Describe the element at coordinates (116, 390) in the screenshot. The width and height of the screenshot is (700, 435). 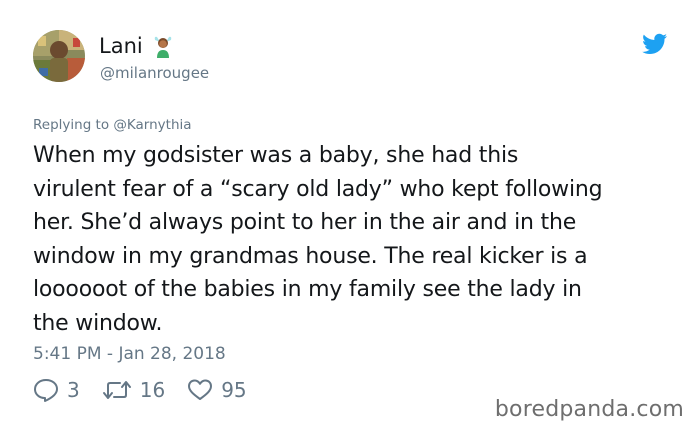
I see `retweet-icon` at that location.